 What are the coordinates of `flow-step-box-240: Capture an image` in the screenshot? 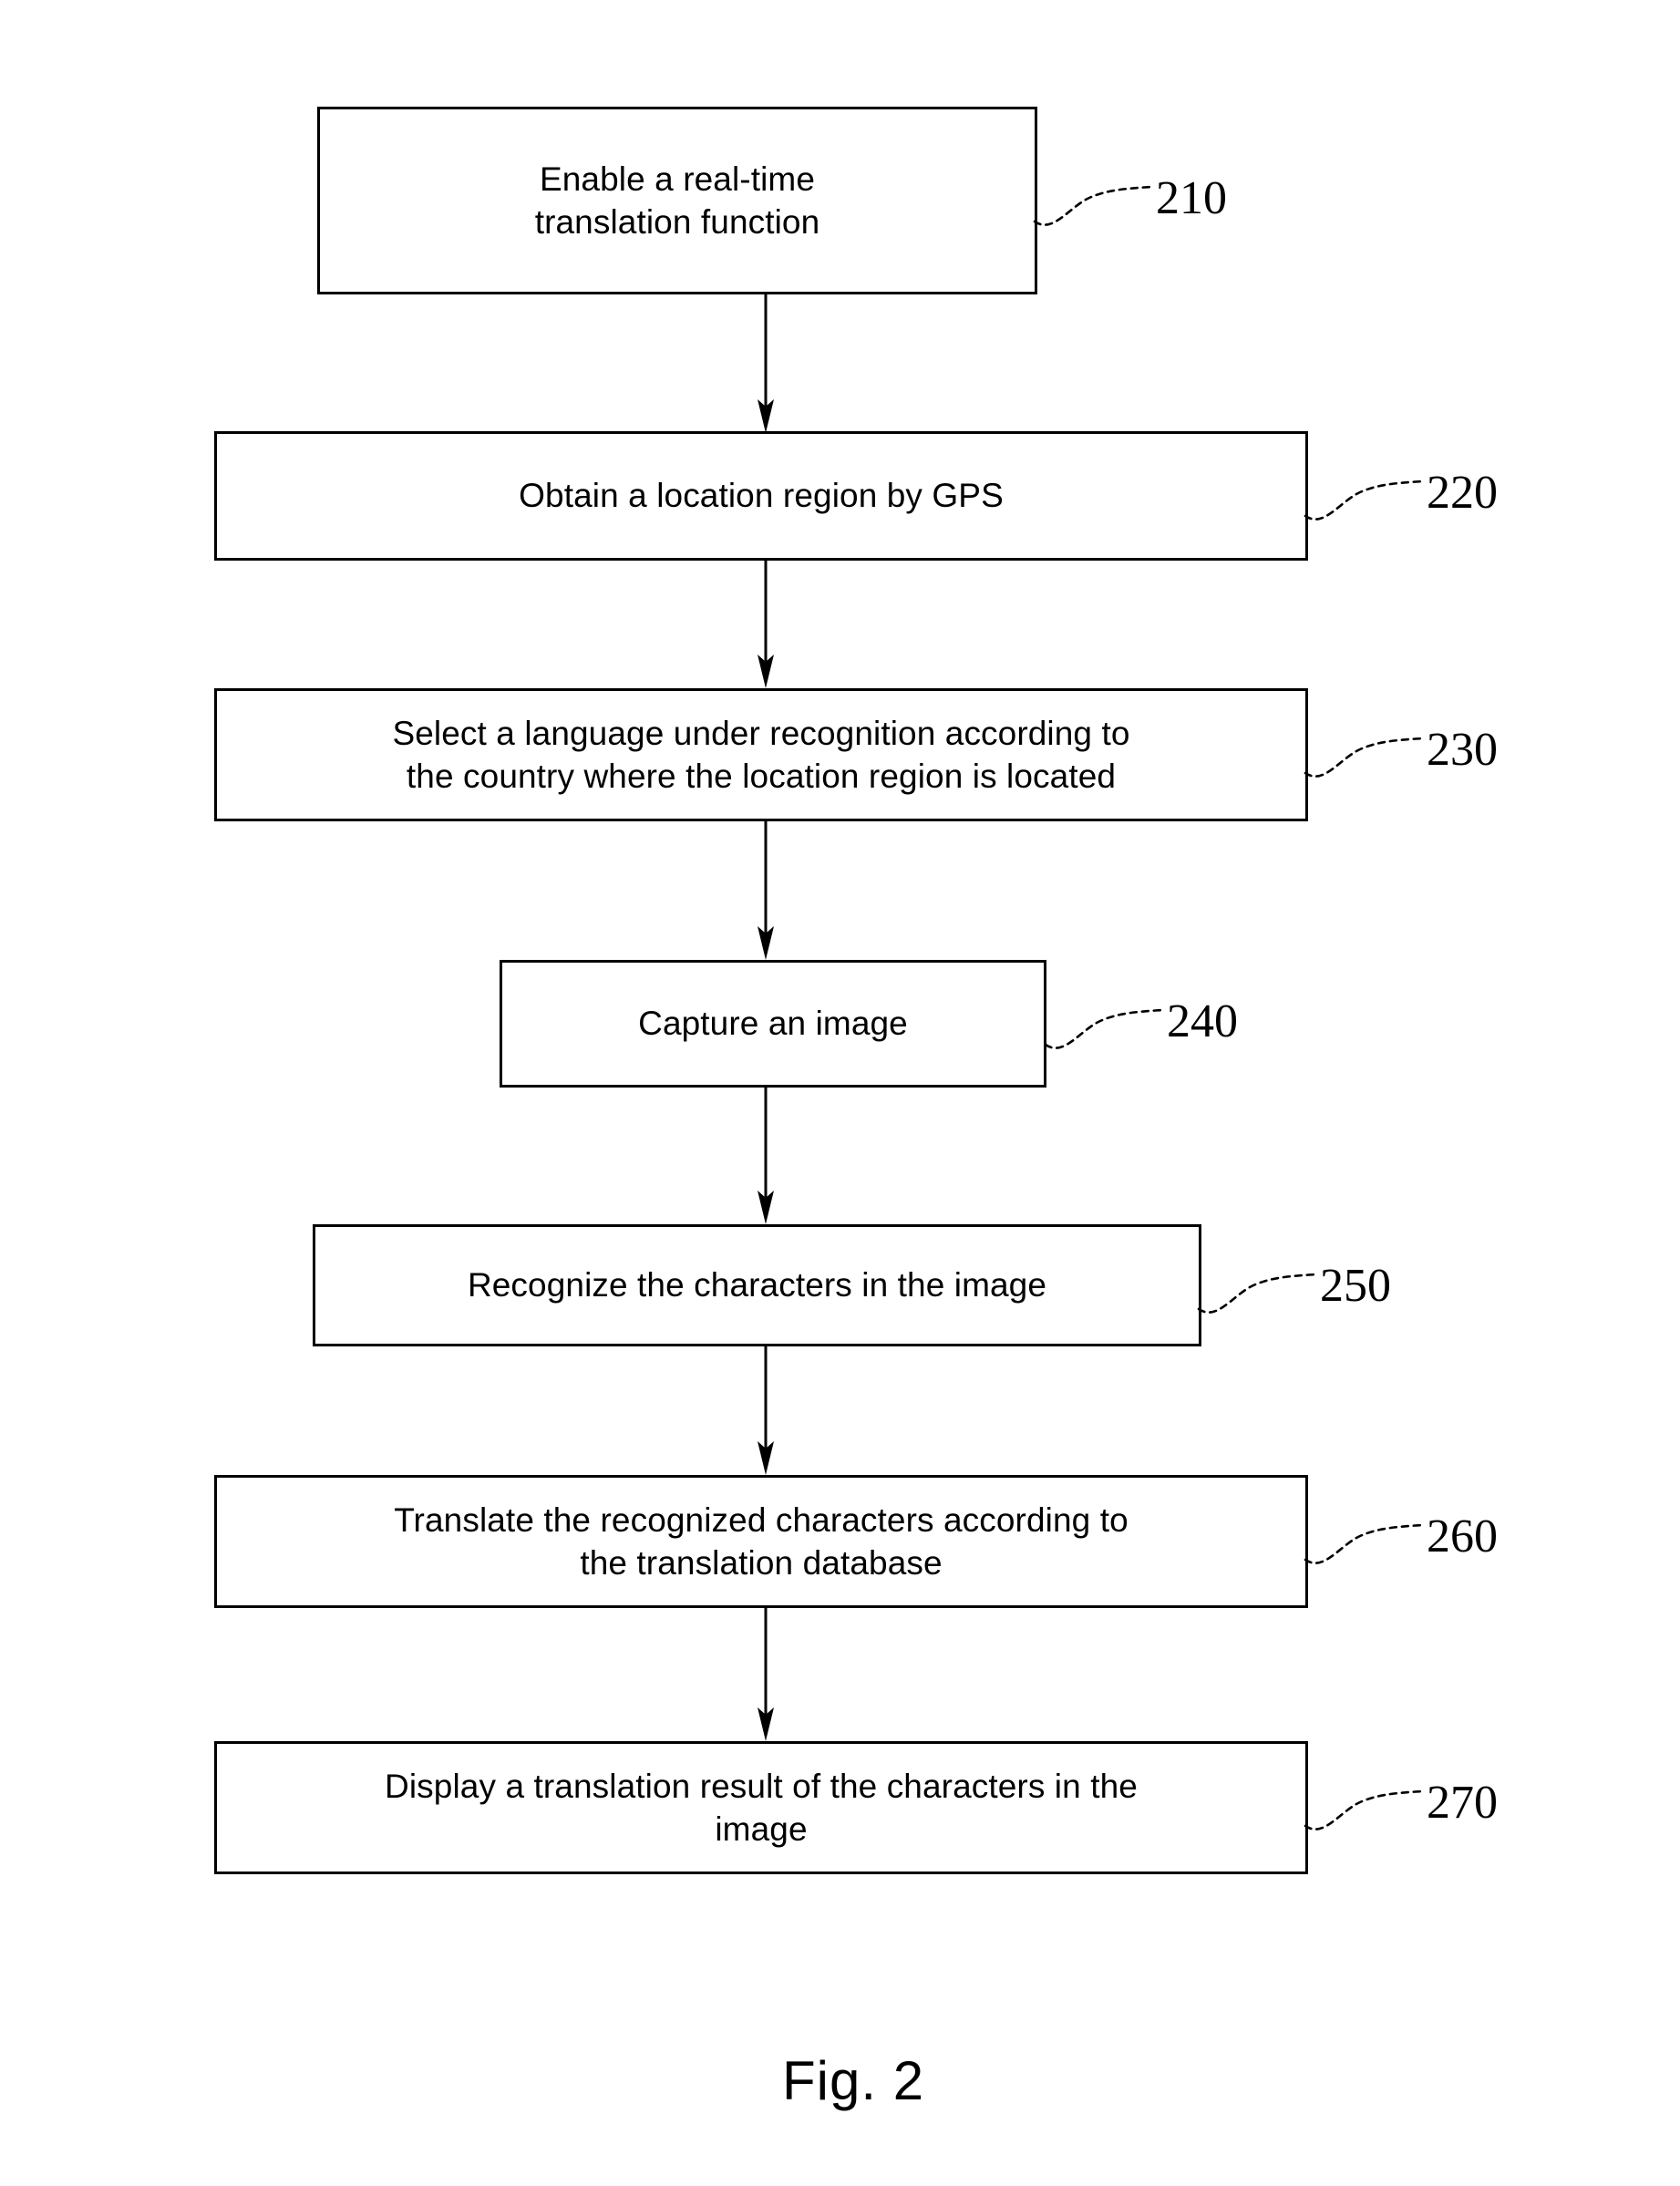 It's located at (773, 1024).